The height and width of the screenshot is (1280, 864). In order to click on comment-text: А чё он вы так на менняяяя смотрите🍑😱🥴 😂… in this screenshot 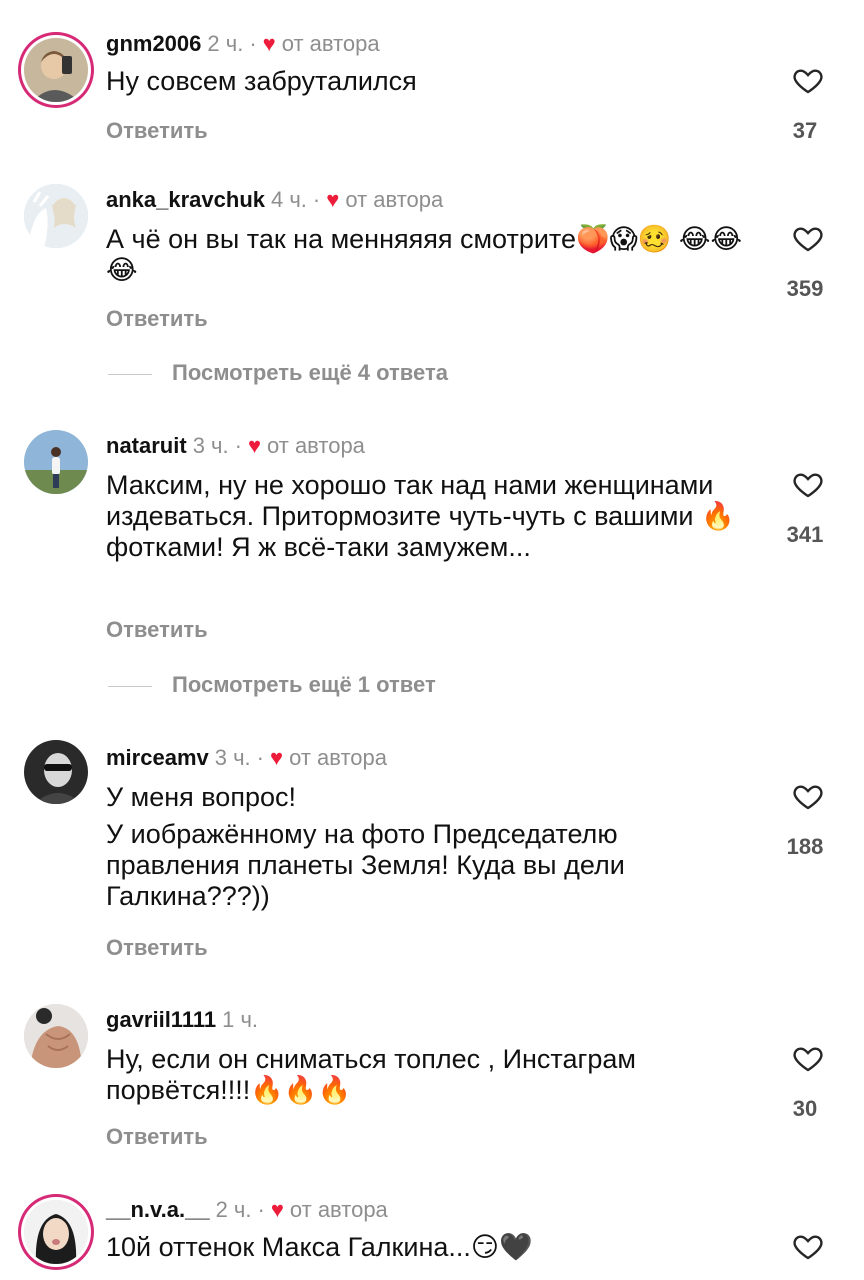, I will do `click(425, 258)`.